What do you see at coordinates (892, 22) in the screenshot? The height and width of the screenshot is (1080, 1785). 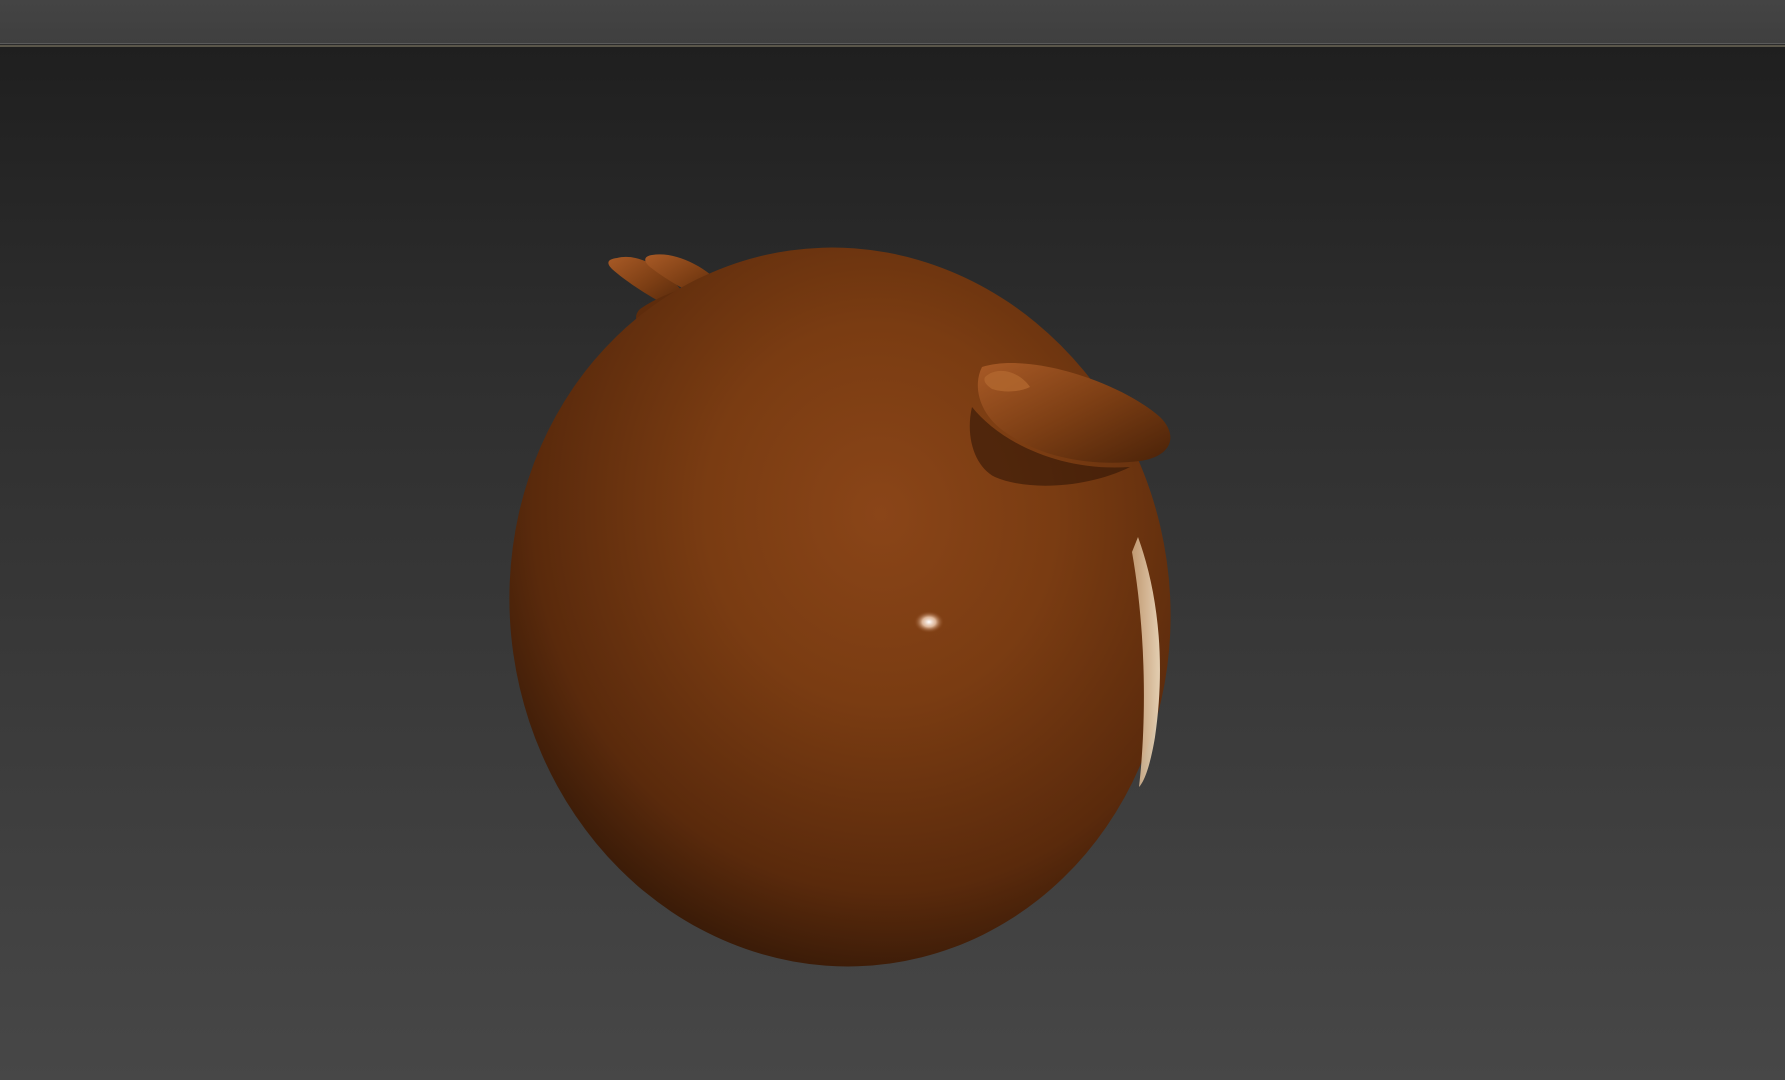 I see `top-toolbar` at bounding box center [892, 22].